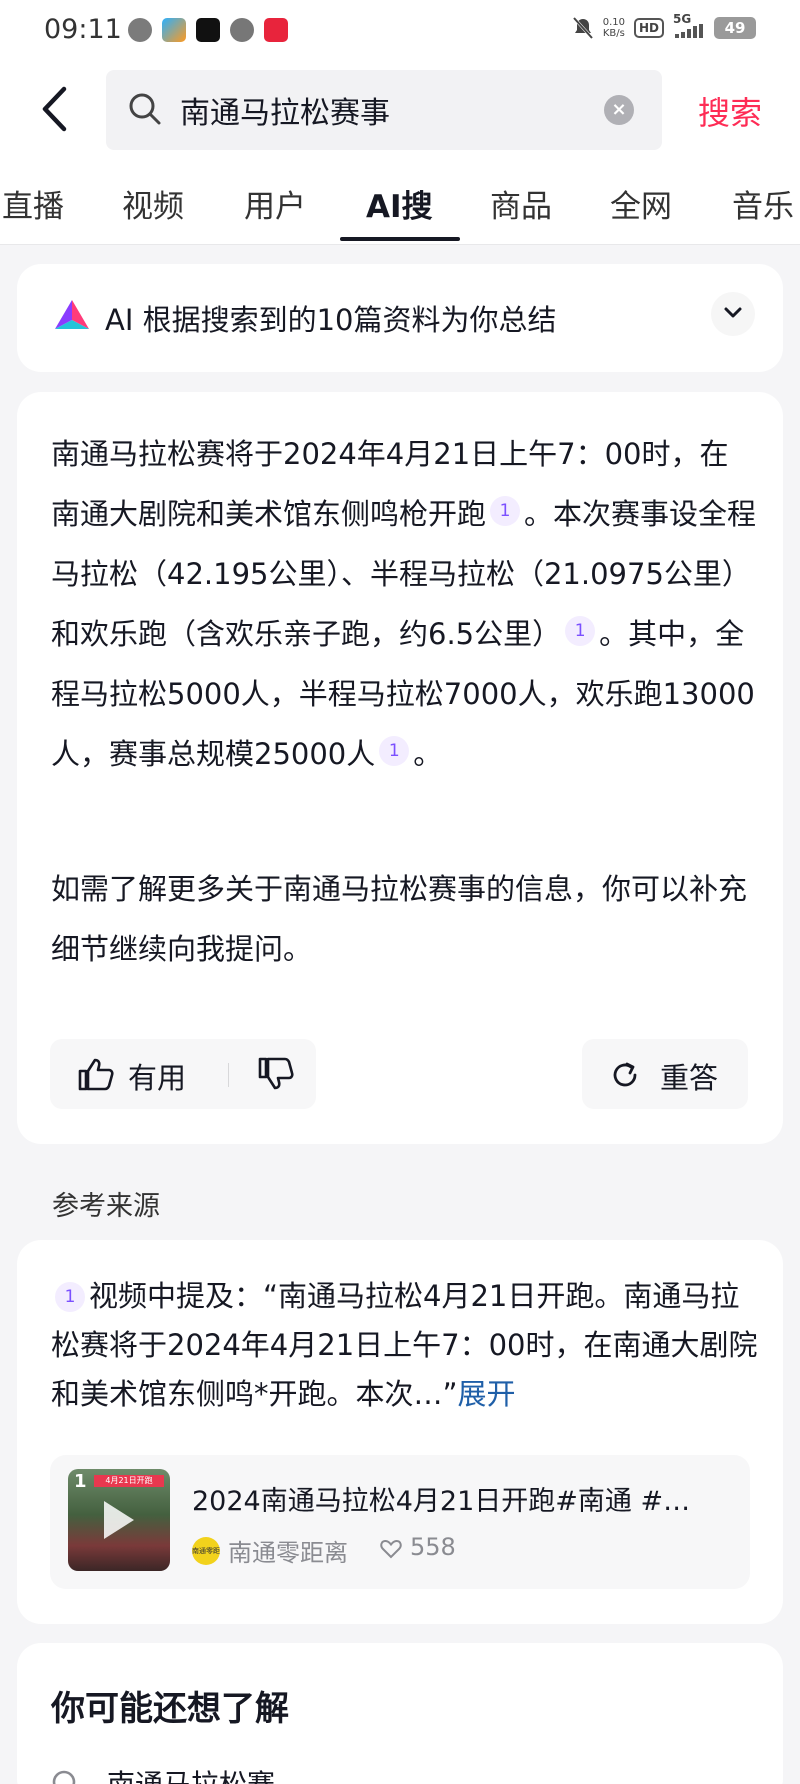 The height and width of the screenshot is (1784, 800). I want to click on top-header: 09:11 0.10KB/s HD 5G 49 × 搜索 直播 视频, so click(400, 122).